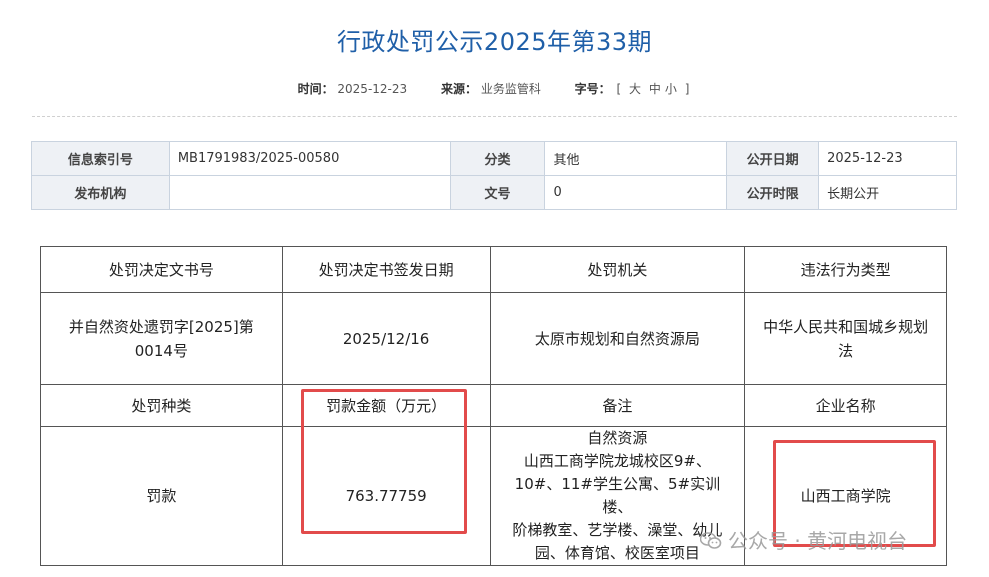 The height and width of the screenshot is (577, 989). Describe the element at coordinates (636, 158) in the screenshot. I see `info-category-value: 其他` at that location.